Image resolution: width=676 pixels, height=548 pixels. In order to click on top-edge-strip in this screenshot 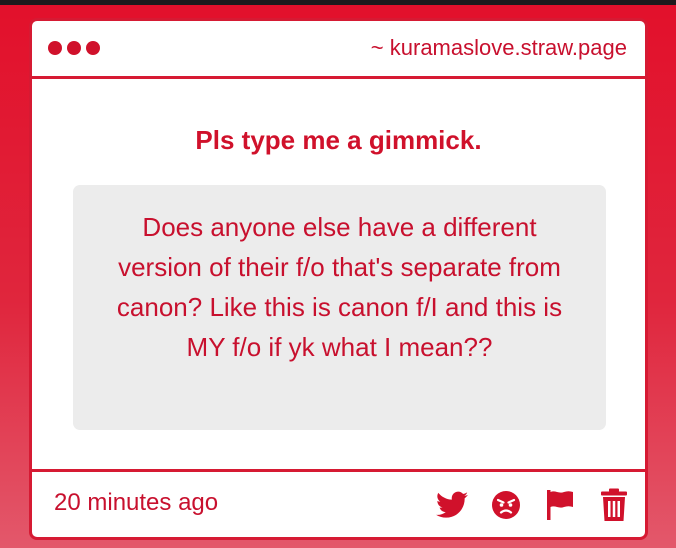, I will do `click(338, 2)`.